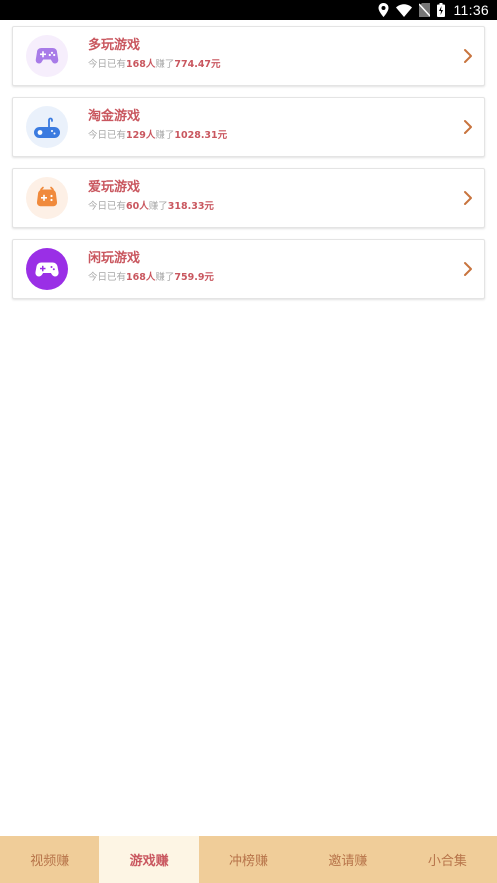 This screenshot has height=883, width=497. What do you see at coordinates (114, 116) in the screenshot?
I see `game-title: 淘金游戏` at bounding box center [114, 116].